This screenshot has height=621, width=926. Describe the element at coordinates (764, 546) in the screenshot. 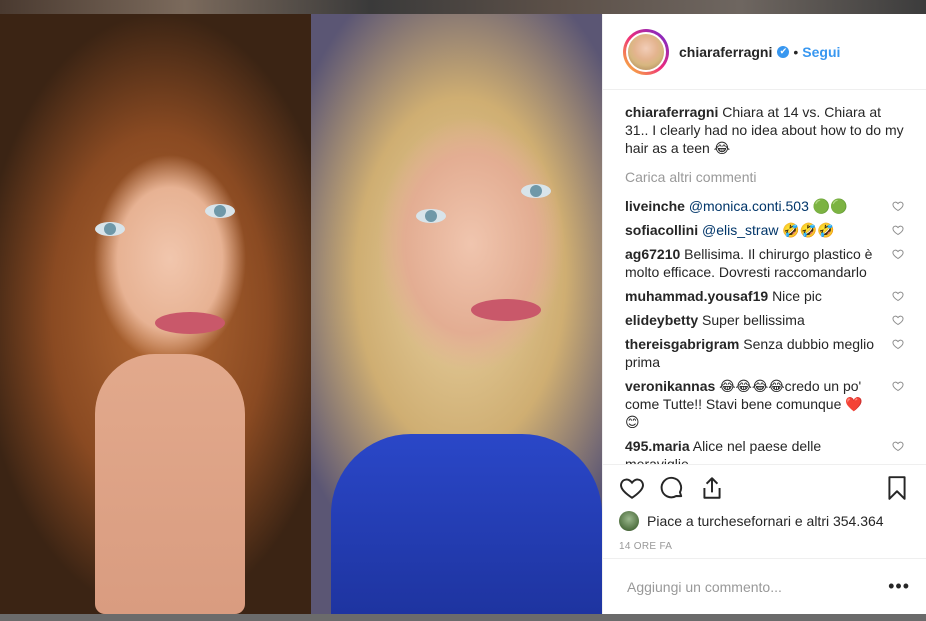

I see `post-timestamp: 14 ORE FA` at that location.